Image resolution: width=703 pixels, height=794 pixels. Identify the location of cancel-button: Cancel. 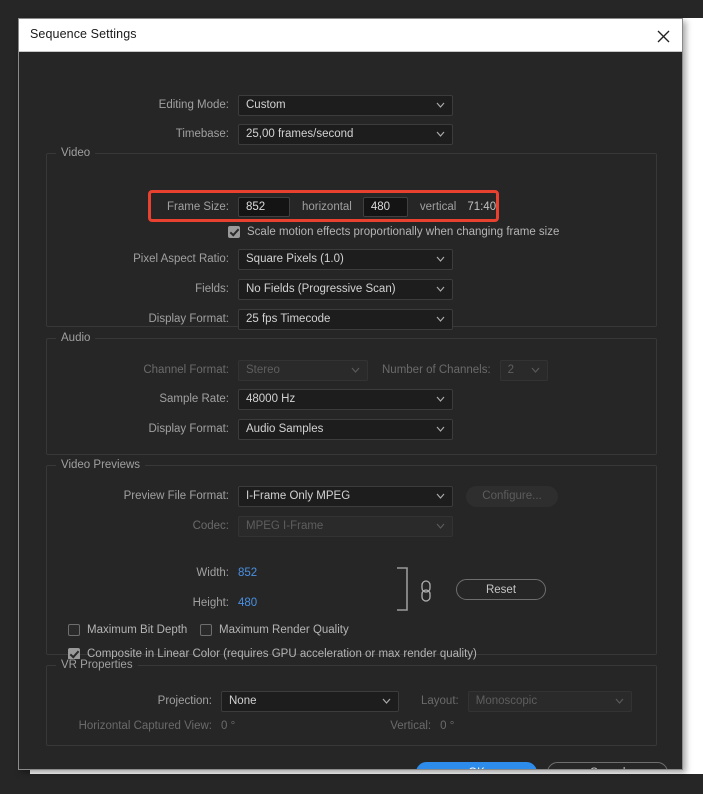
(607, 766).